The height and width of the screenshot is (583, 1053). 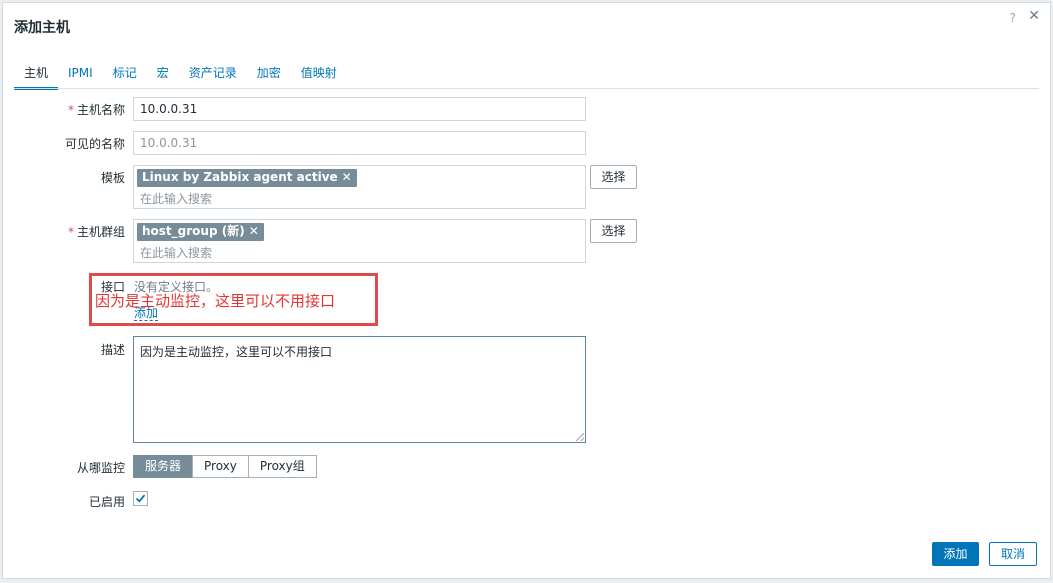 I want to click on enabled-checkbox, so click(x=140, y=498).